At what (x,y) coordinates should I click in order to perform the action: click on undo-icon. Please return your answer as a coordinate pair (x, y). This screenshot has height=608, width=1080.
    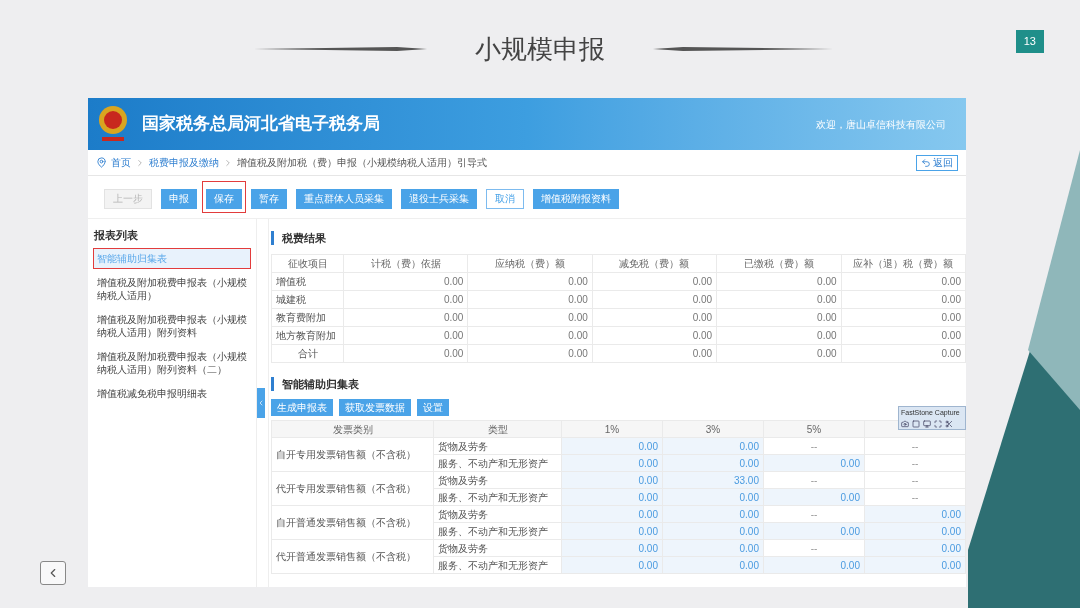
    Looking at the image, I should click on (926, 162).